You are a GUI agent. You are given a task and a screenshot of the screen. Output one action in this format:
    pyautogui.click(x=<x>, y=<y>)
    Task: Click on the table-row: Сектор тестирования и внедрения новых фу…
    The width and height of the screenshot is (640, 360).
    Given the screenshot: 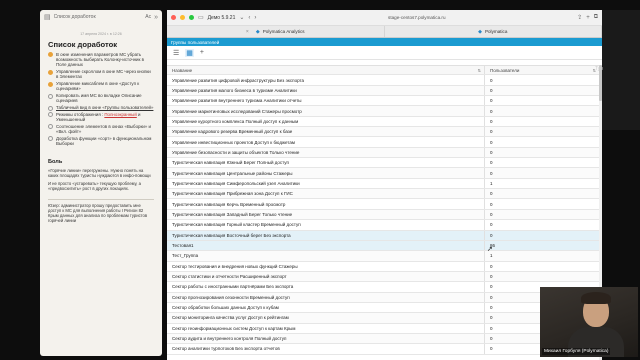 What is the action you would take?
    pyautogui.click(x=383, y=266)
    